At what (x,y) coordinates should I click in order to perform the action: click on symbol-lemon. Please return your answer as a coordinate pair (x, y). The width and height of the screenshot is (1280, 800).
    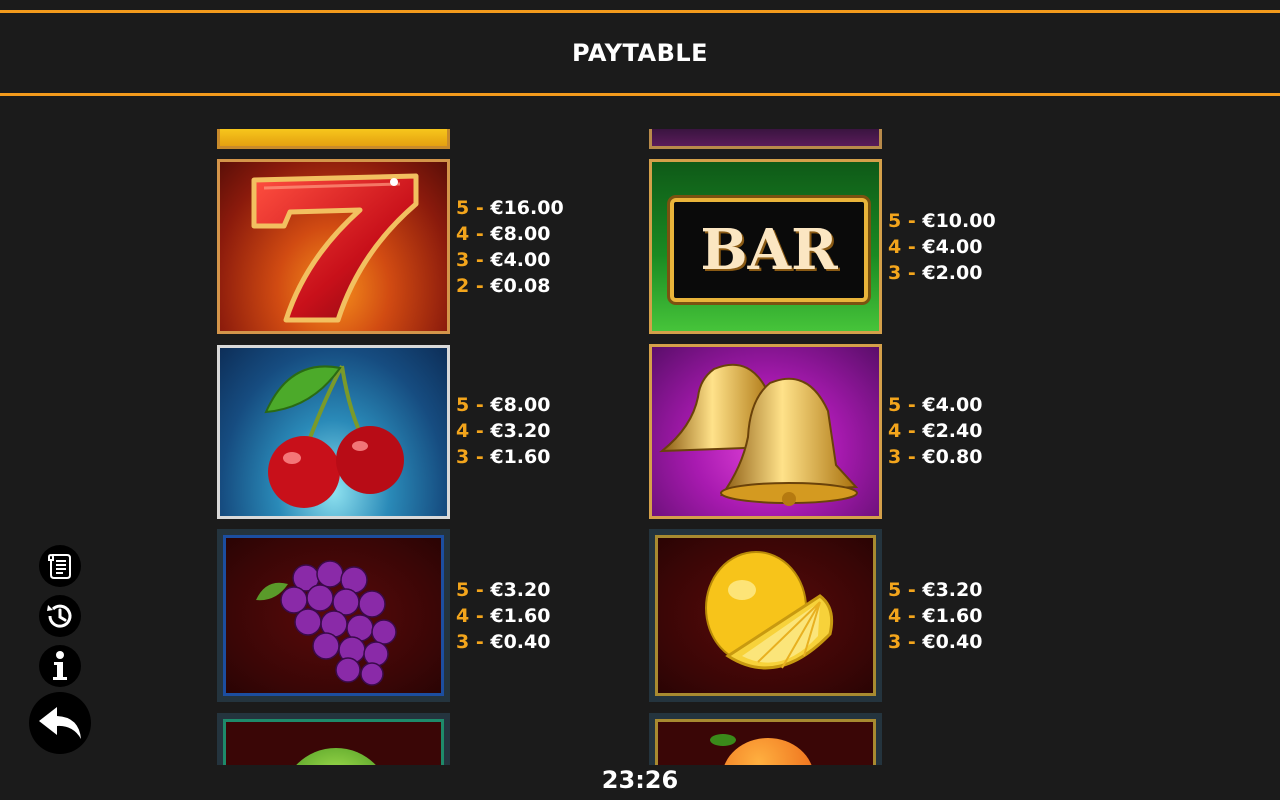
    Looking at the image, I should click on (765, 615).